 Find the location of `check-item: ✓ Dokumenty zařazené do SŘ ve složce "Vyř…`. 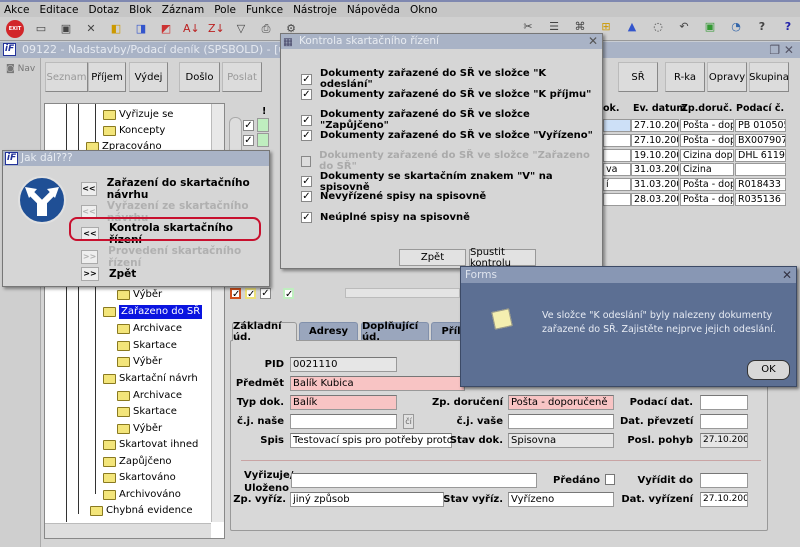

check-item: ✓ Dokumenty zařazené do SŘ ve složce "Vyř… is located at coordinates (447, 135).